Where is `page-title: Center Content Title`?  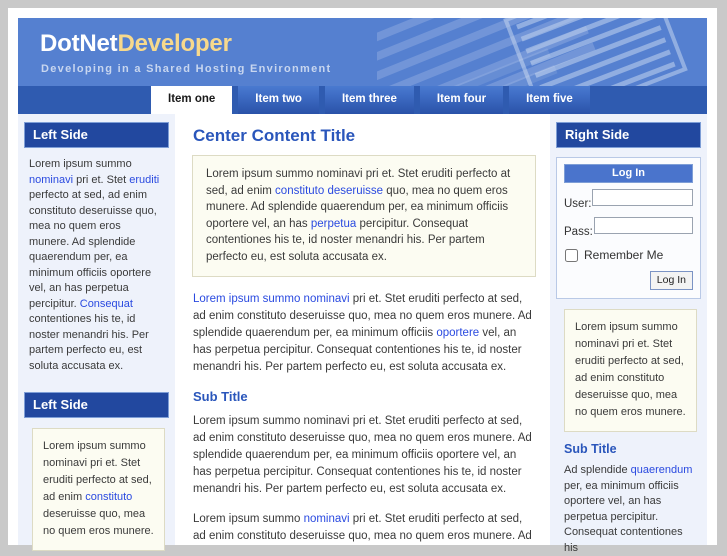
page-title: Center Content Title is located at coordinates (274, 135).